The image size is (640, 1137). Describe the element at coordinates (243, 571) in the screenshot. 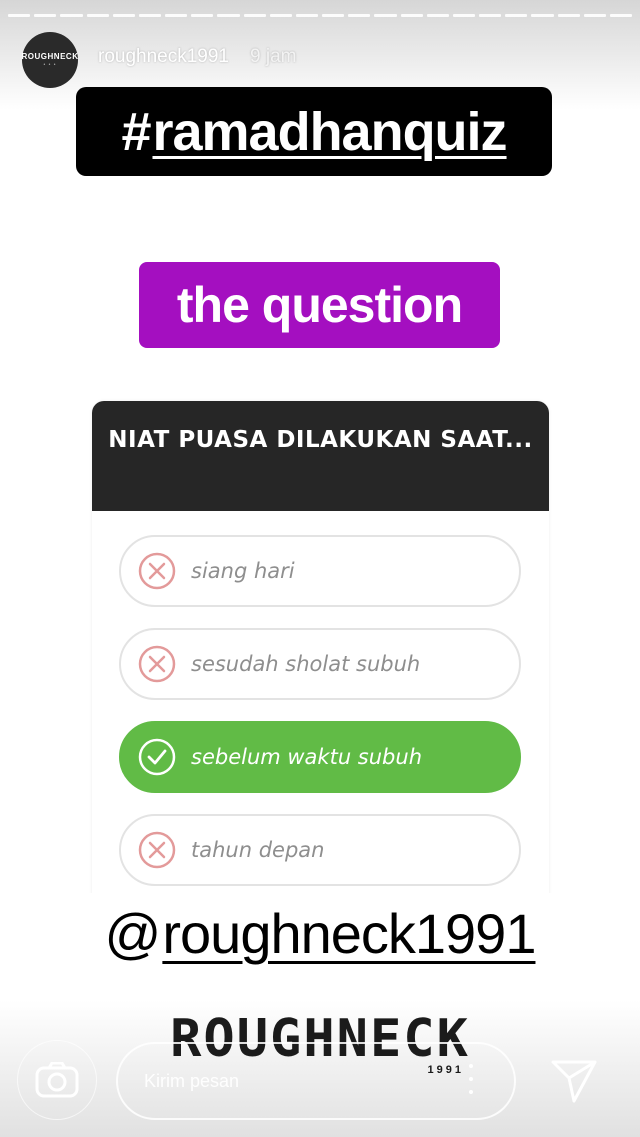

I see `quiz-option-label: siang hari` at that location.